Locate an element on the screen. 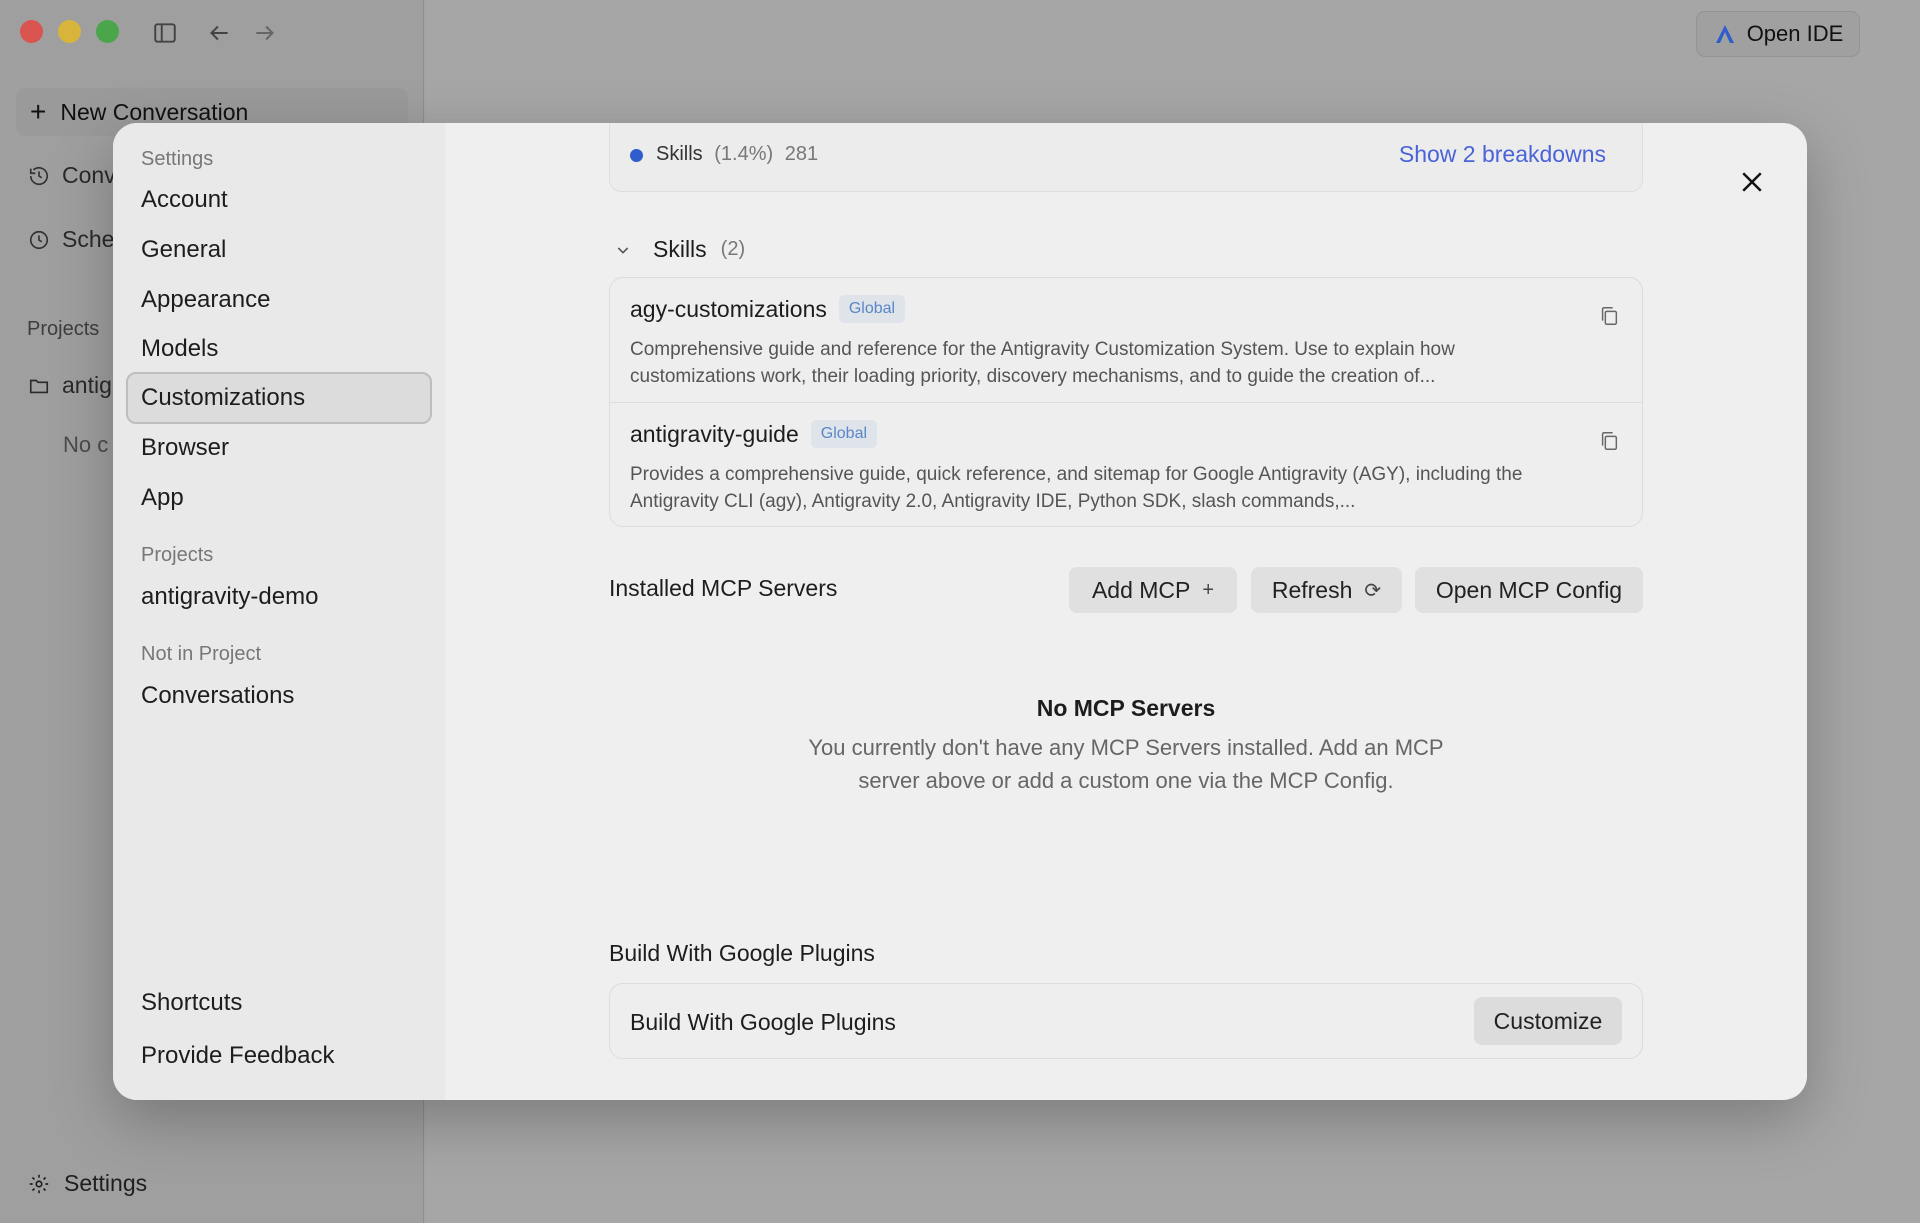 This screenshot has width=1920, height=1223. empty-state-title: No MCP Servers is located at coordinates (1126, 708).